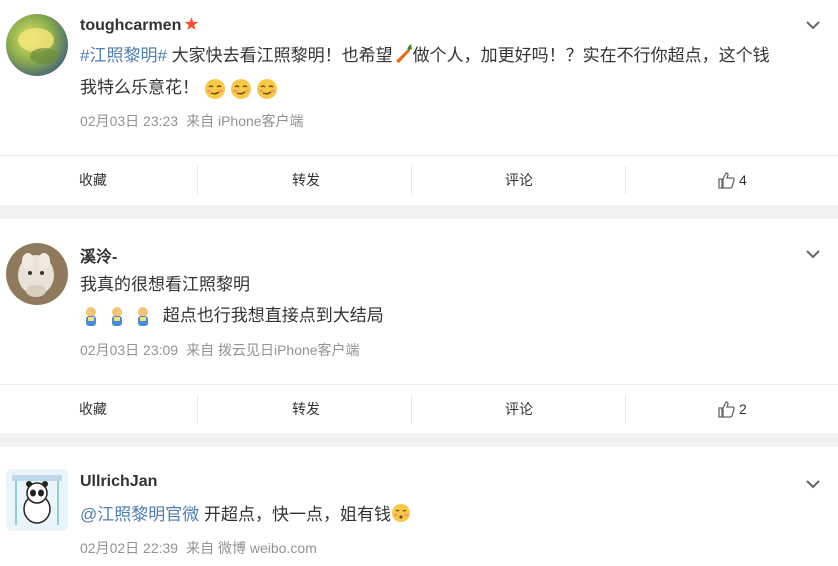 This screenshot has height=566, width=838. What do you see at coordinates (191, 24) in the screenshot?
I see `star-badge-icon: ★` at bounding box center [191, 24].